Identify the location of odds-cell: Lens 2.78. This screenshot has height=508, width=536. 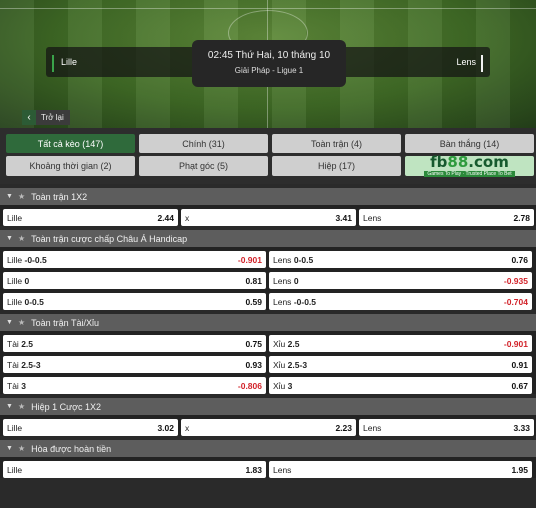
(446, 217).